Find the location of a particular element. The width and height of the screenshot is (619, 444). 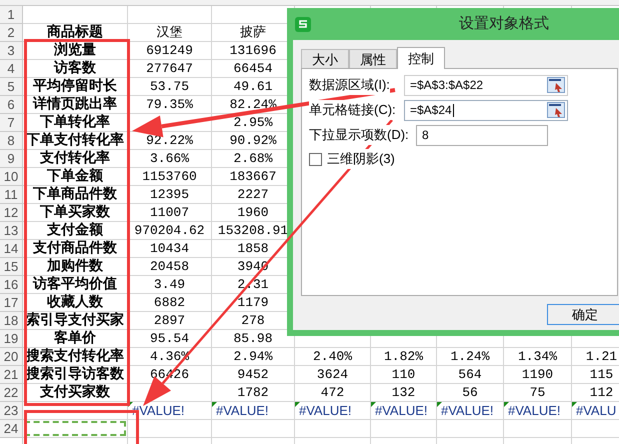

table-cell: 加购件数 is located at coordinates (75, 267).